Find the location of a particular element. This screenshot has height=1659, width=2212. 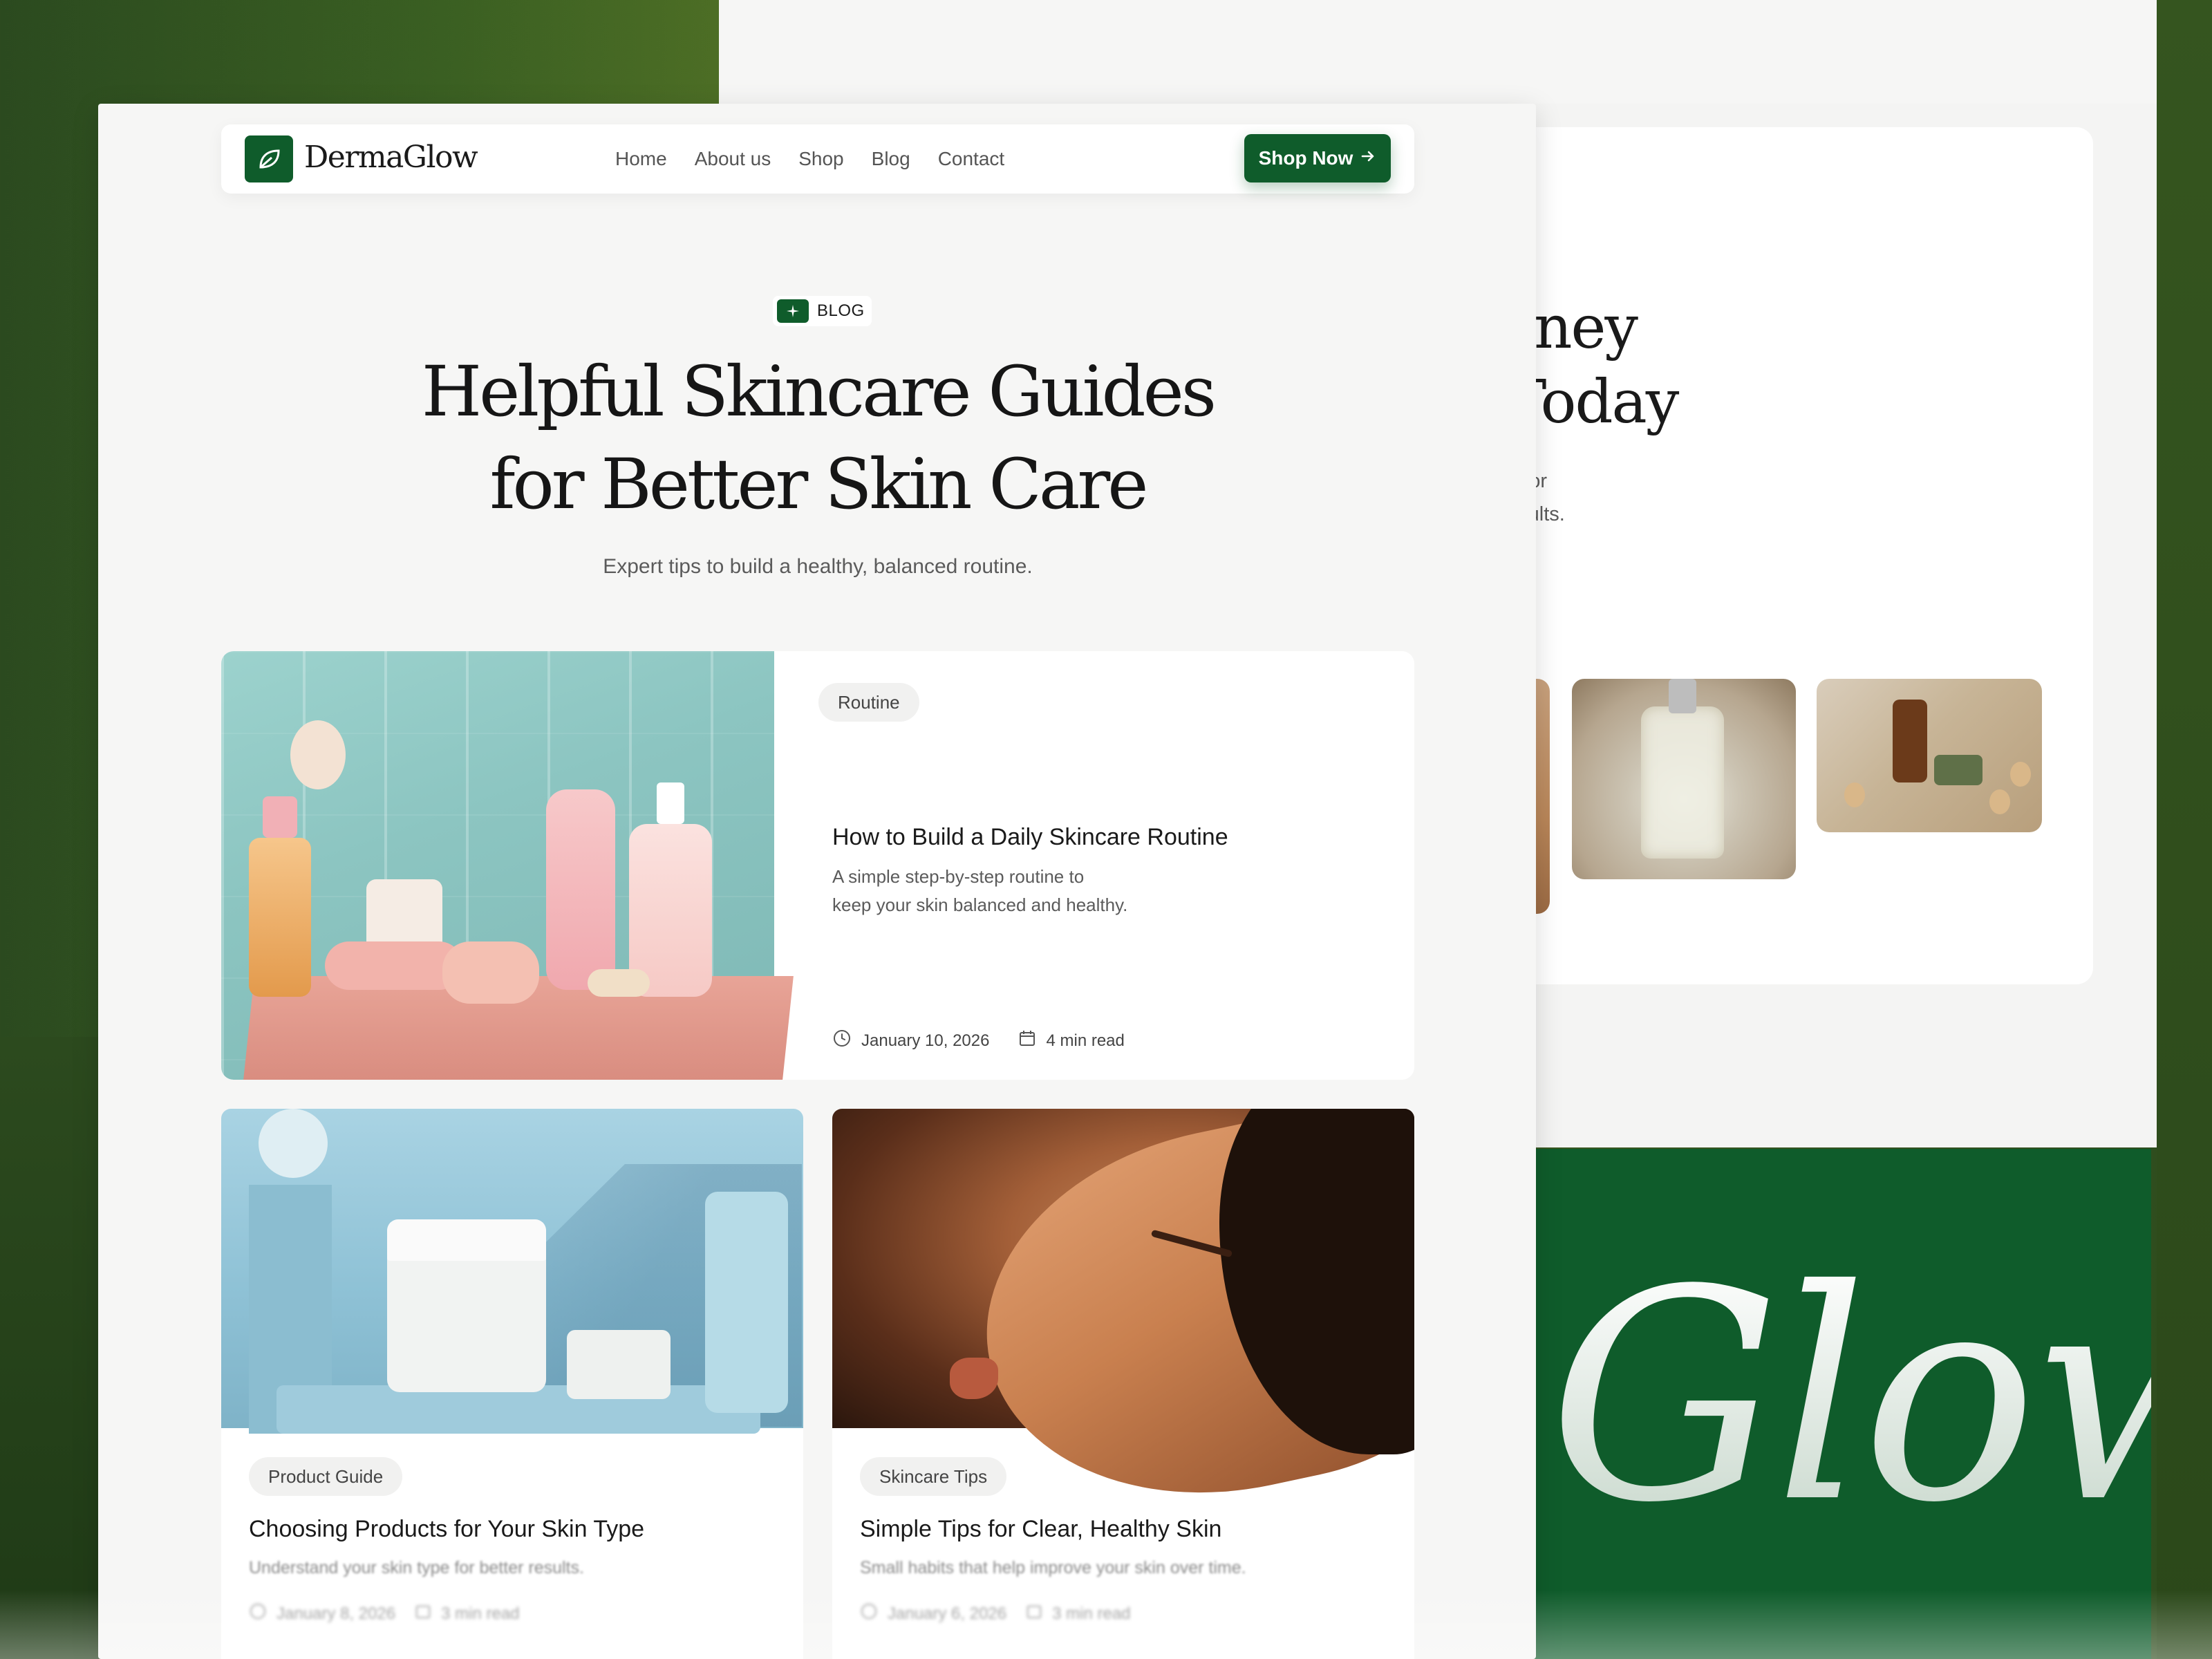

title-line-2: for Better Skin Care is located at coordinates (819, 484).